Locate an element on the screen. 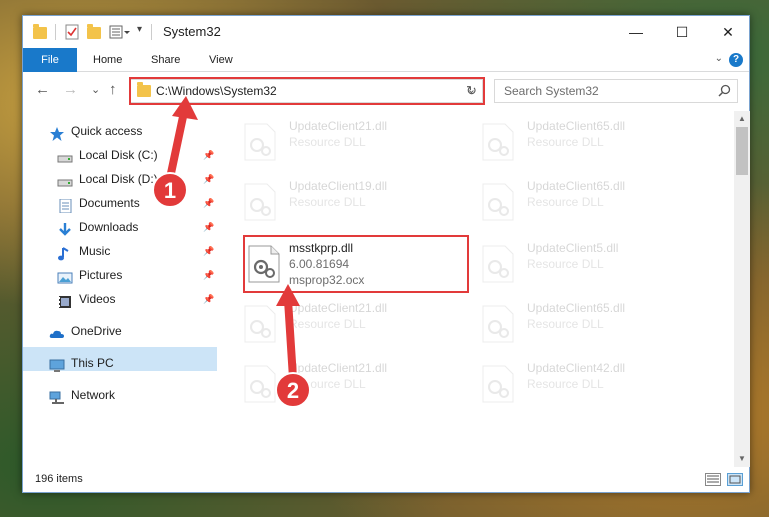  sidebar-item-local-disk-d: Local Disk (D:) 📌 is located at coordinates (147, 179).